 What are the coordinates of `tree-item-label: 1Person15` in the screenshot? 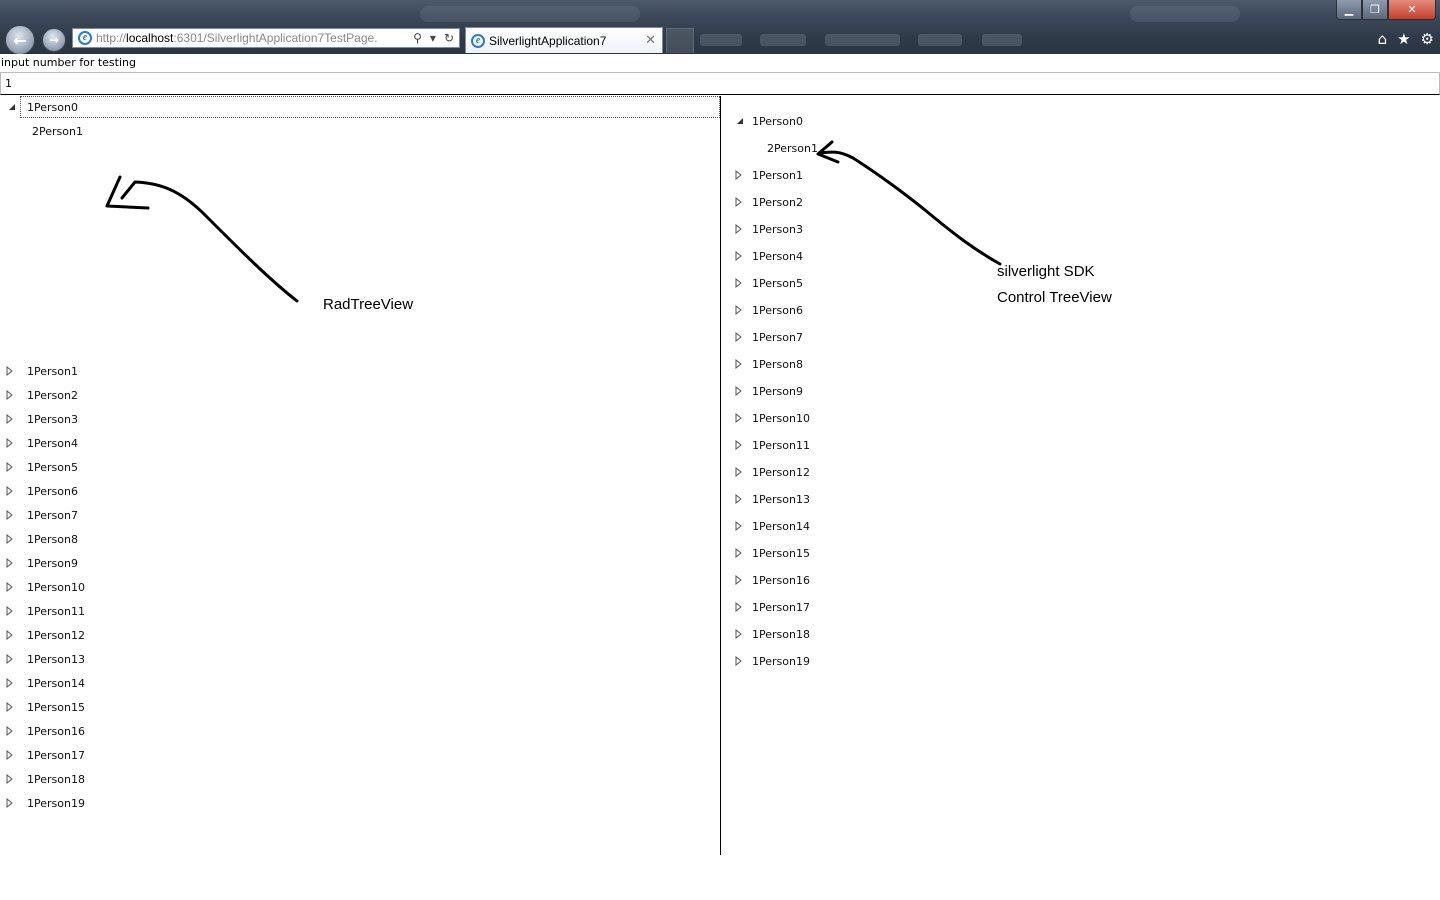 It's located at (781, 553).